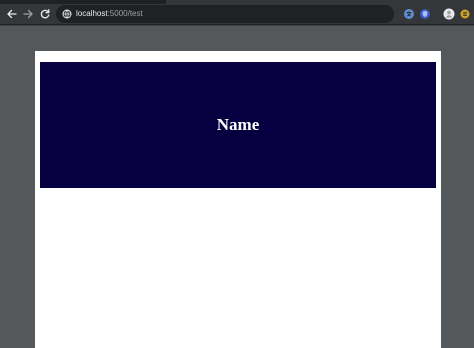  I want to click on address-bar: localhost:5000/test, so click(225, 14).